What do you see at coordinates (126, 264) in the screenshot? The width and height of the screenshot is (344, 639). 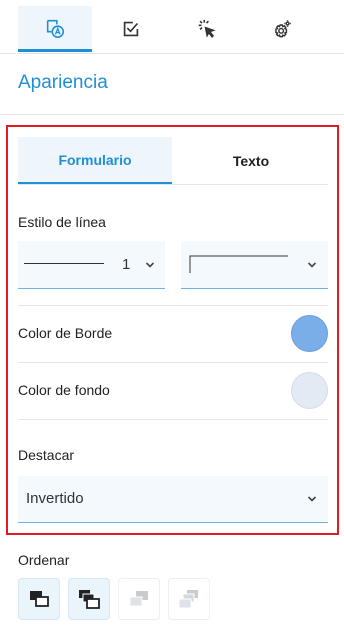 I see `line-width-value: 1` at bounding box center [126, 264].